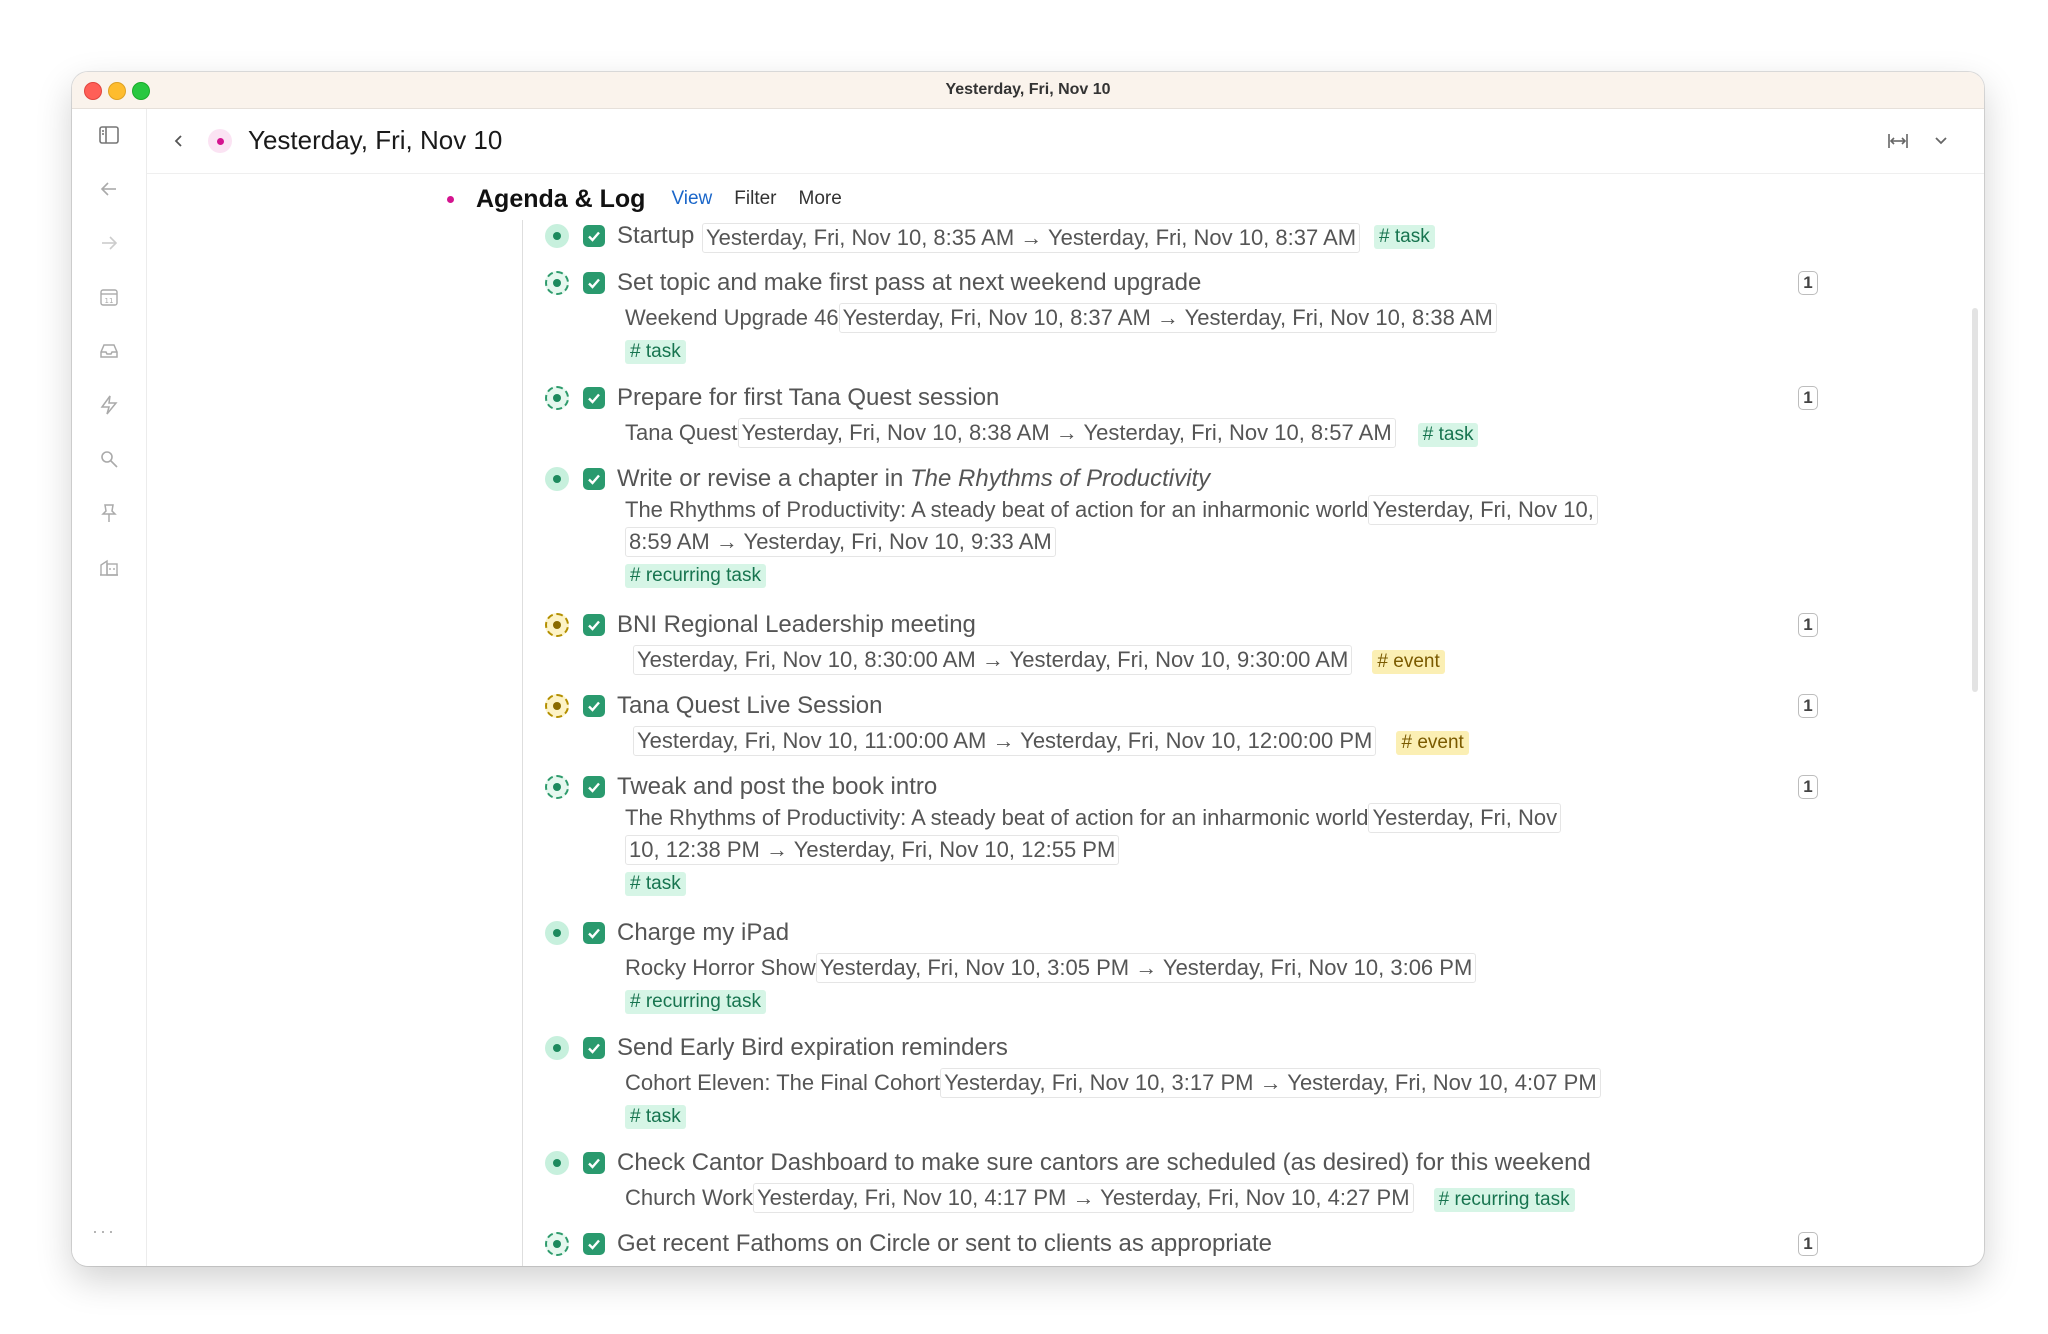 Image resolution: width=2048 pixels, height=1334 pixels. What do you see at coordinates (1060, 478) in the screenshot?
I see `book-title-italic: The Rhythms of Productivity` at bounding box center [1060, 478].